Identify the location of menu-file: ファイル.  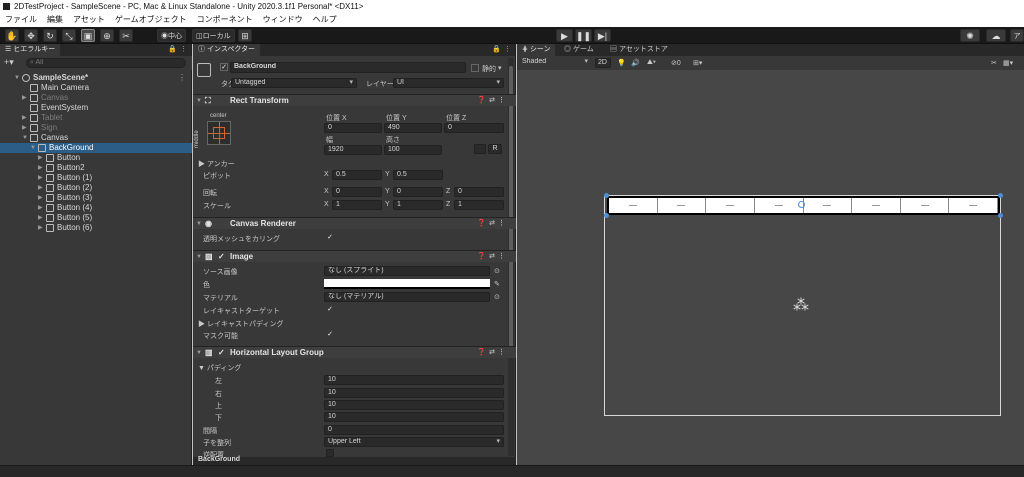
(21, 20).